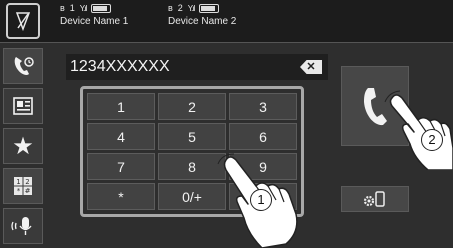 This screenshot has height=248, width=453. What do you see at coordinates (121, 166) in the screenshot?
I see `key-7: 7` at bounding box center [121, 166].